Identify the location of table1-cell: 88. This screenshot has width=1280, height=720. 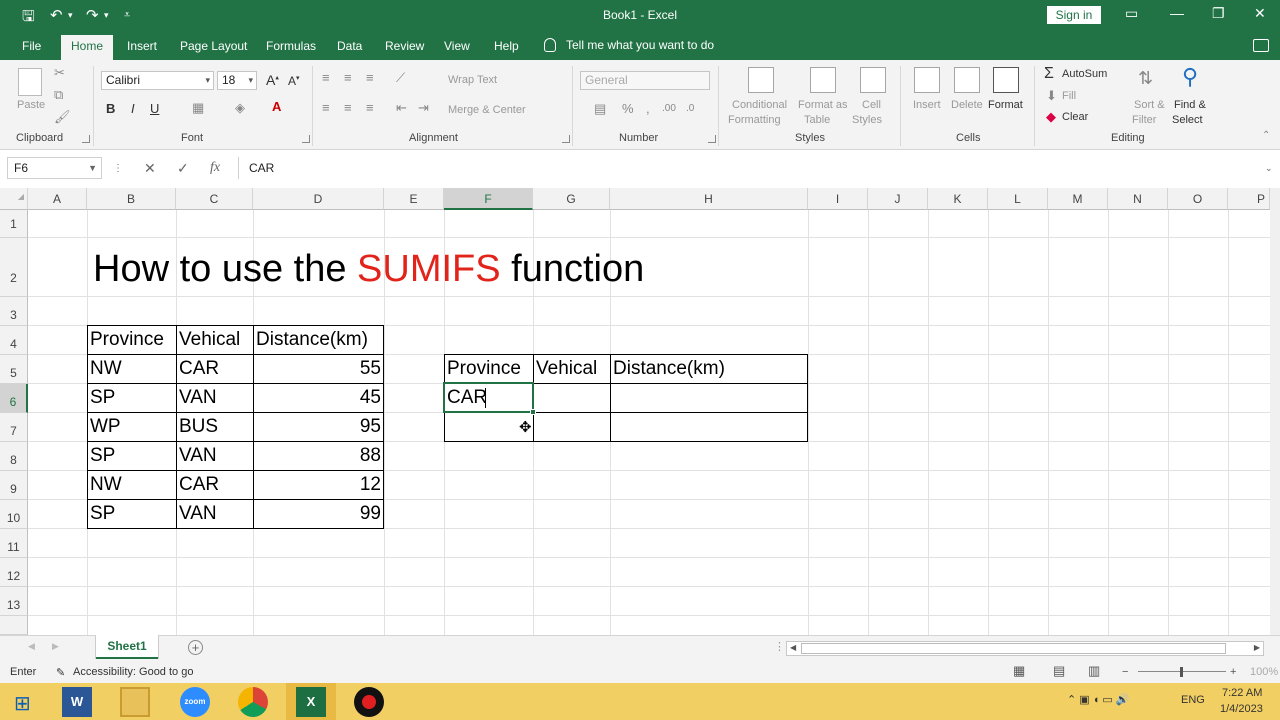
(318, 456).